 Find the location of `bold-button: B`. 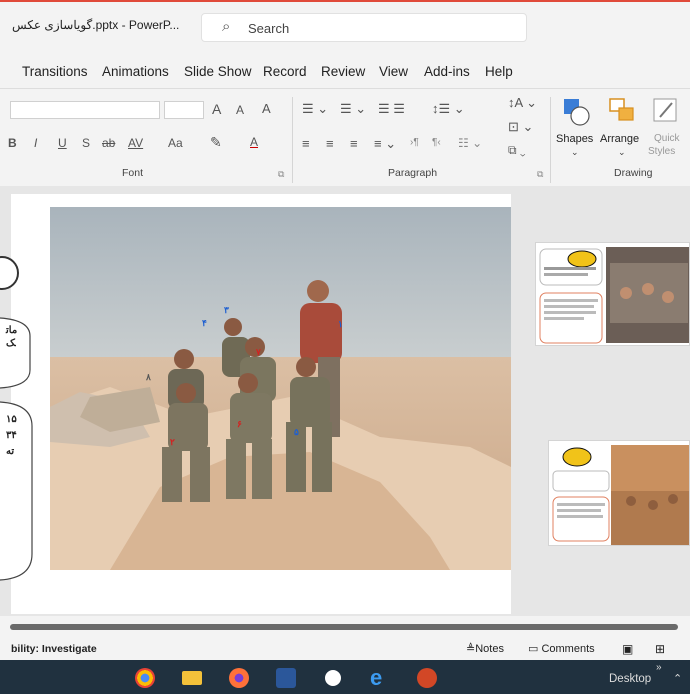

bold-button: B is located at coordinates (12, 143).